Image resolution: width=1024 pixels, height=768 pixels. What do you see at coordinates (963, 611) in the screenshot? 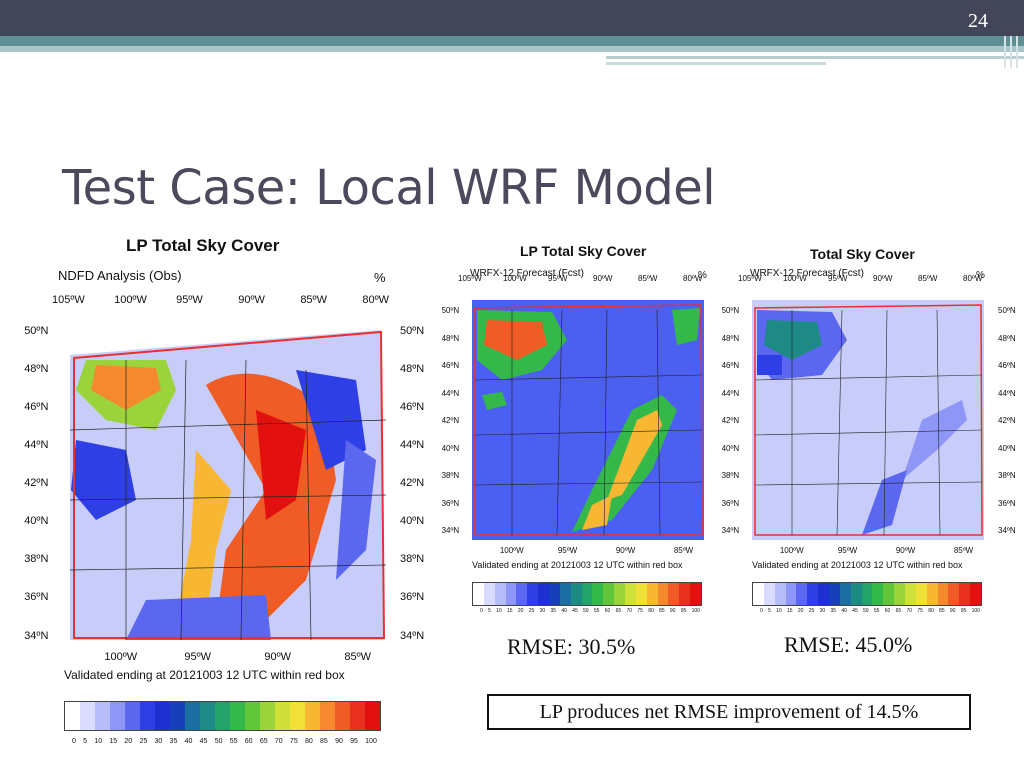
I see `colorbar-tick-label: 95` at bounding box center [963, 611].